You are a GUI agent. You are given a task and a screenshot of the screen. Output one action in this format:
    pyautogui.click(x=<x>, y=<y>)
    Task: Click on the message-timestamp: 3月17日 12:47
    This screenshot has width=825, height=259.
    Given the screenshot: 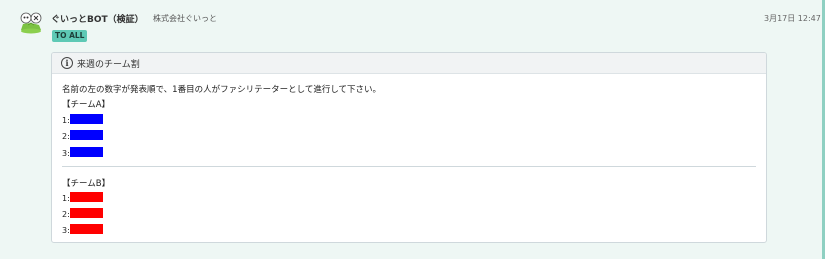 What is the action you would take?
    pyautogui.click(x=792, y=18)
    